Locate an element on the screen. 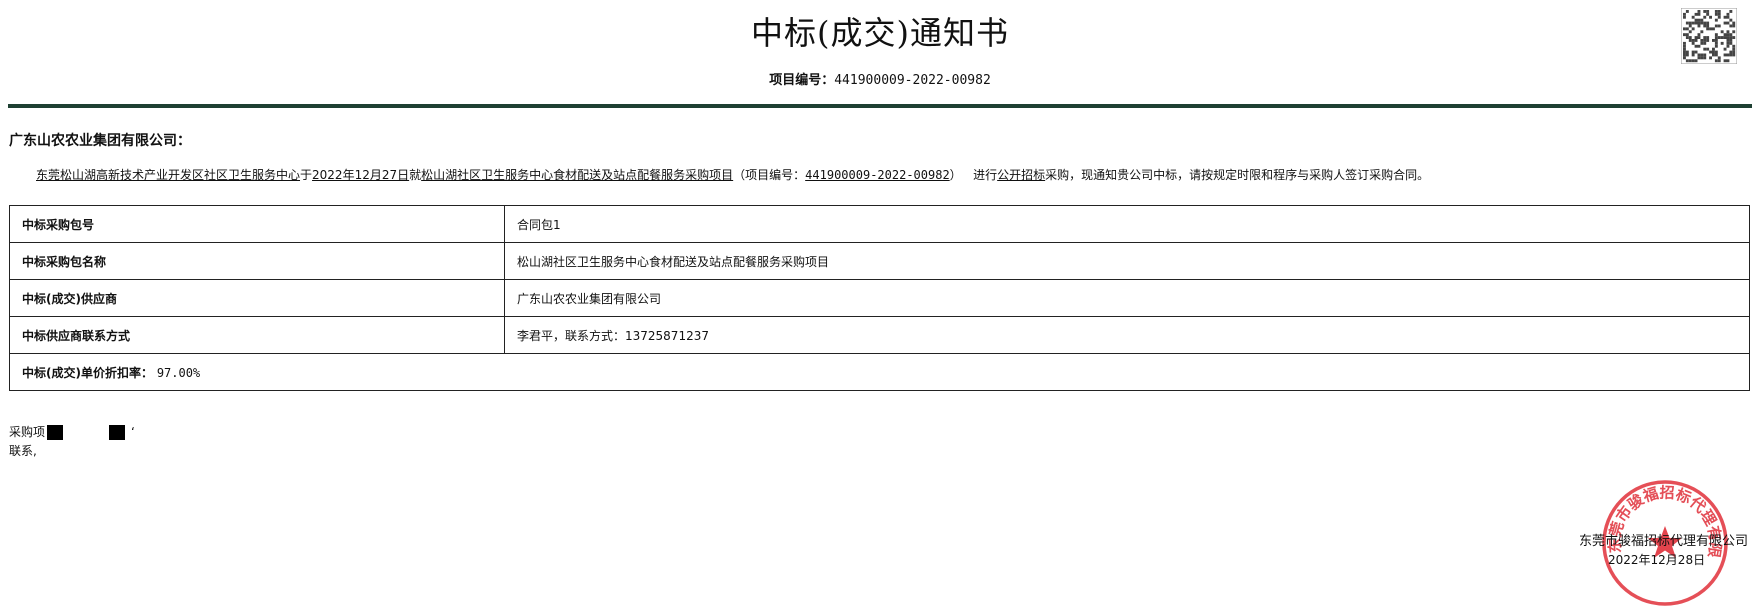 The height and width of the screenshot is (608, 1760). row-value: 合同包1 is located at coordinates (1127, 224).